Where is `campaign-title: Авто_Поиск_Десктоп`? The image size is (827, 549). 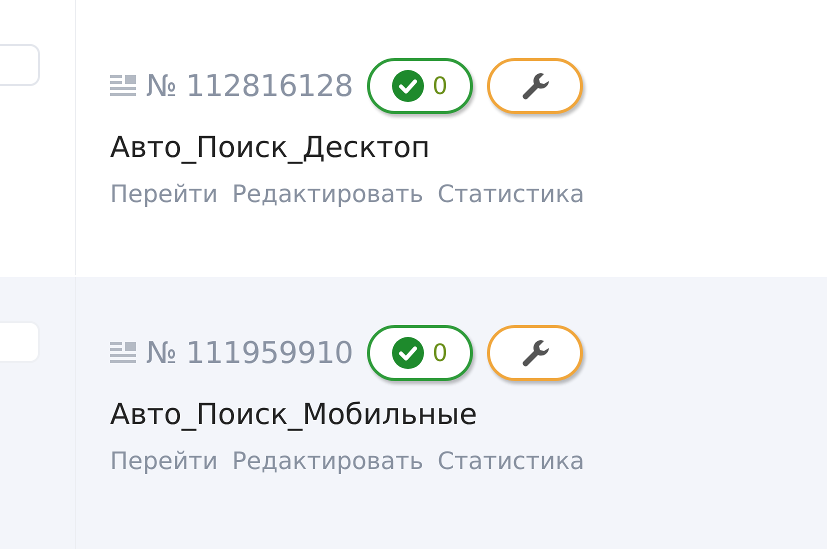 campaign-title: Авто_Поиск_Десктоп is located at coordinates (270, 147).